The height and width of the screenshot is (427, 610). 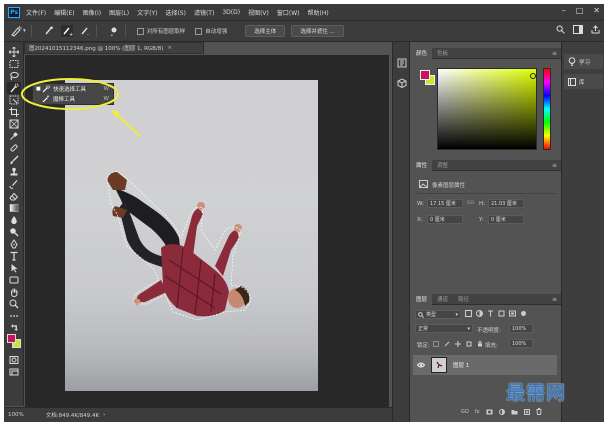 I want to click on lock-transparent-icon, so click(x=436, y=344).